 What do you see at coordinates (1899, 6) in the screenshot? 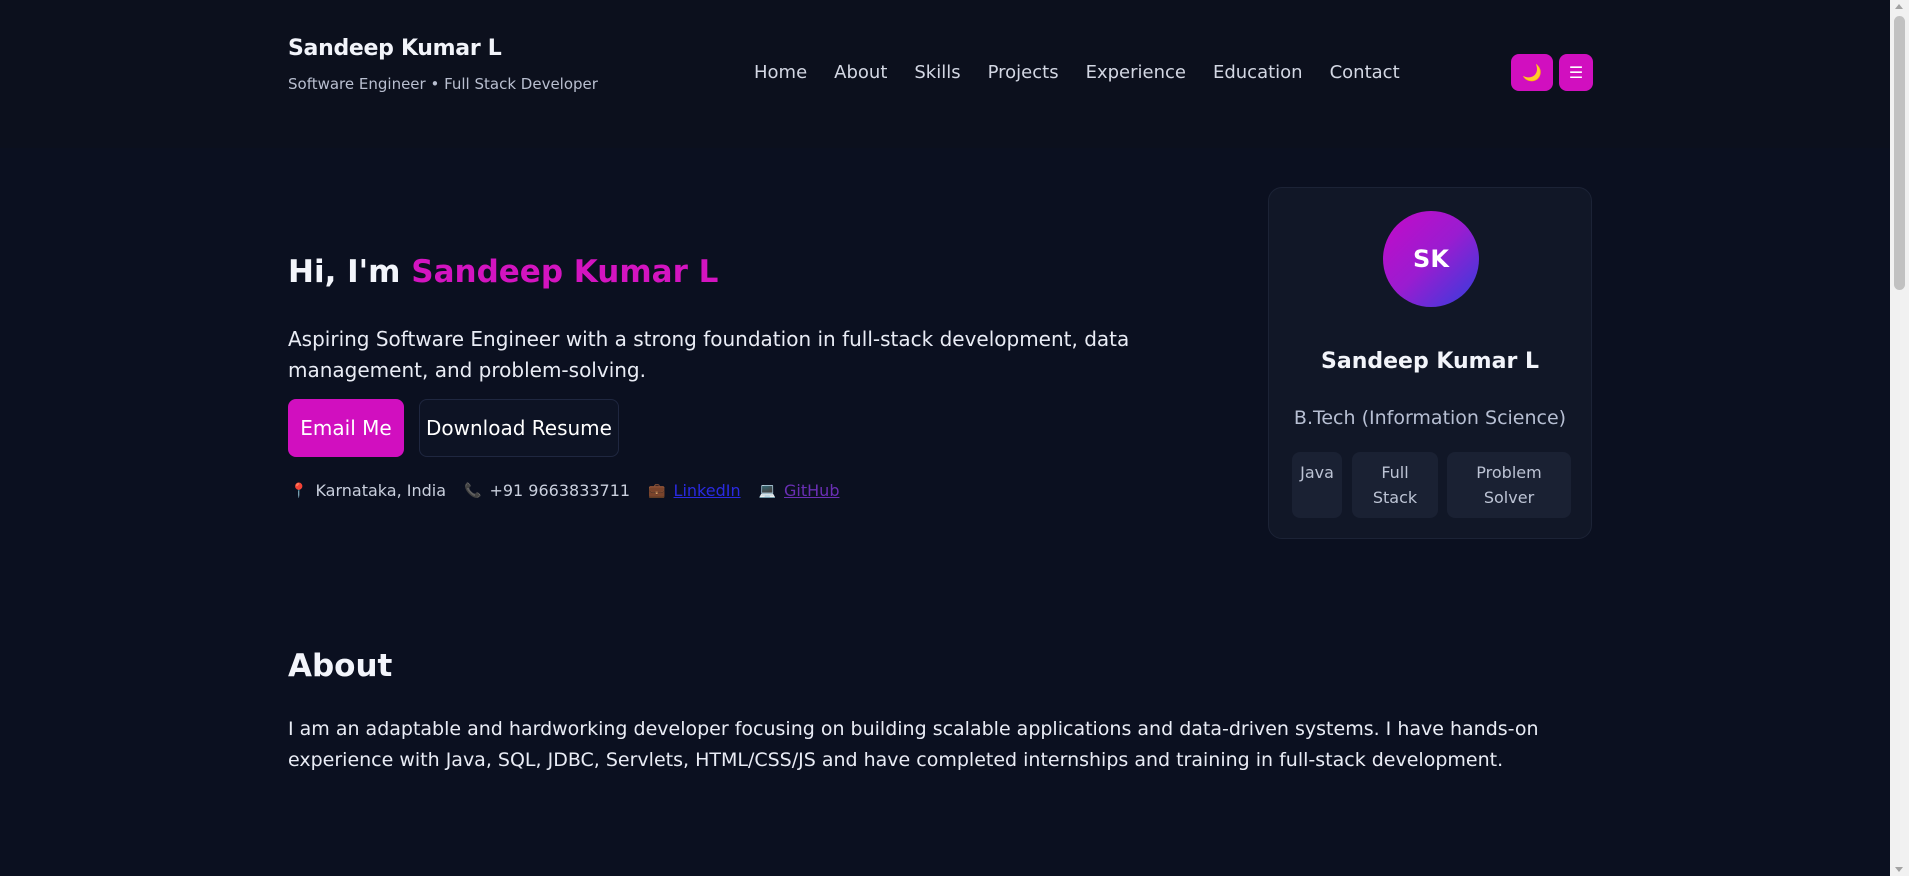
I see `scroll-up-arrow-icon` at bounding box center [1899, 6].